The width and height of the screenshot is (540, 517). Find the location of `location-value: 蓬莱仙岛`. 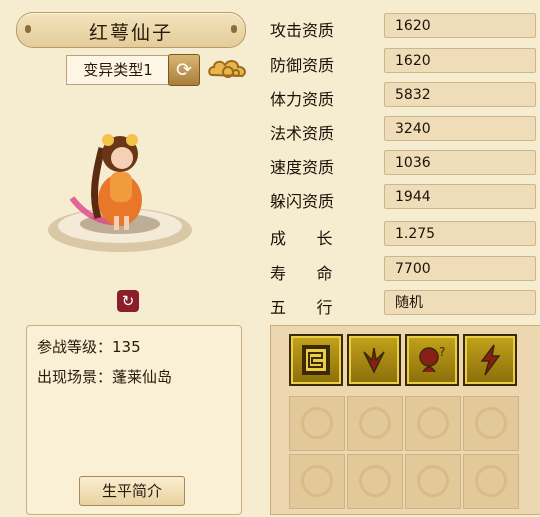

location-value: 蓬莱仙岛 is located at coordinates (142, 377).